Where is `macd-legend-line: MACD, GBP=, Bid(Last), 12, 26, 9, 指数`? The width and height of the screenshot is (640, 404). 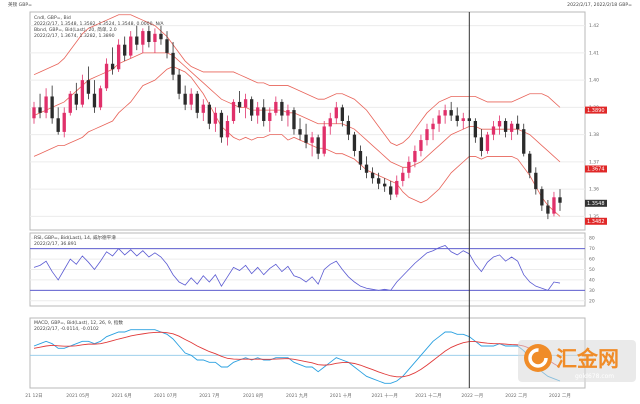 macd-legend-line: MACD, GBP=, Bid(Last), 12, 26, 9, 指数 is located at coordinates (78, 322).